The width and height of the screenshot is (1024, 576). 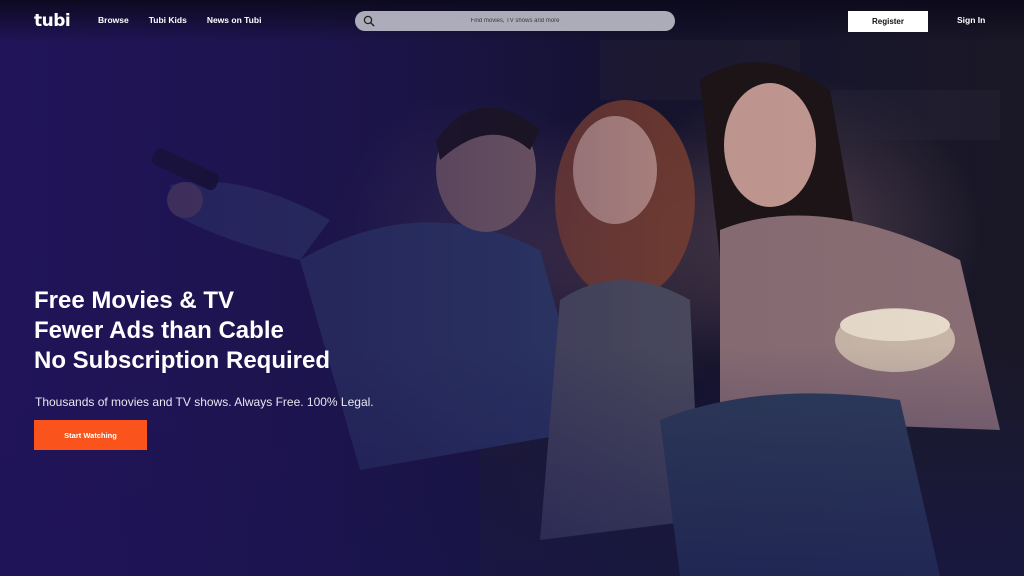 I want to click on nav-item-tubi-kids: Tubi Kids, so click(x=168, y=20).